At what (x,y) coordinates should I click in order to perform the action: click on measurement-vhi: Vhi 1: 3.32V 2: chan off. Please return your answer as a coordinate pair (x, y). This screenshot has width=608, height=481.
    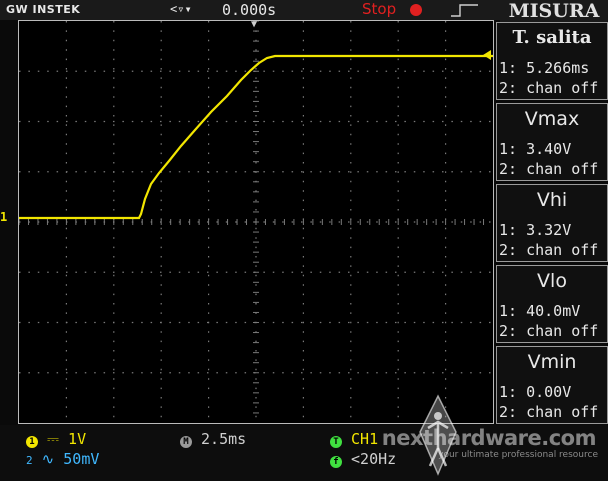
    Looking at the image, I should click on (552, 223).